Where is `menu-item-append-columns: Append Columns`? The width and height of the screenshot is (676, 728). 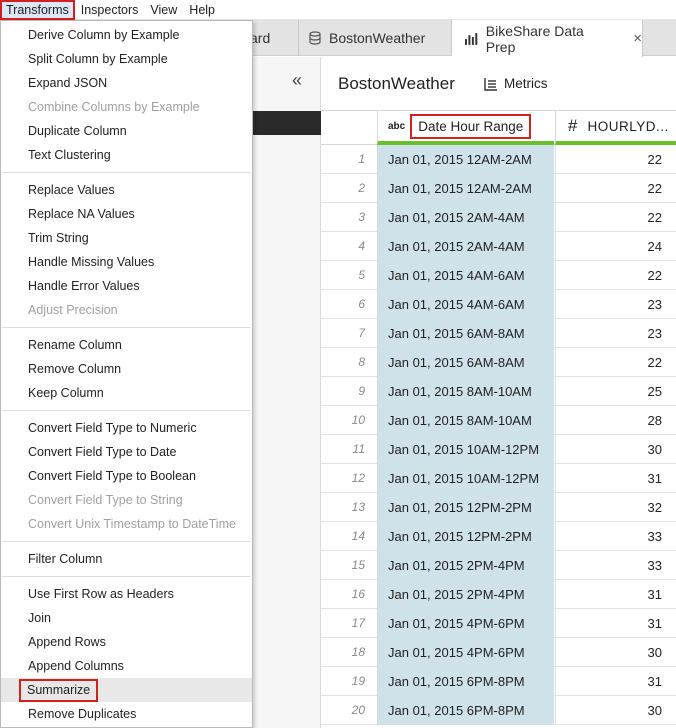 menu-item-append-columns: Append Columns is located at coordinates (126, 666).